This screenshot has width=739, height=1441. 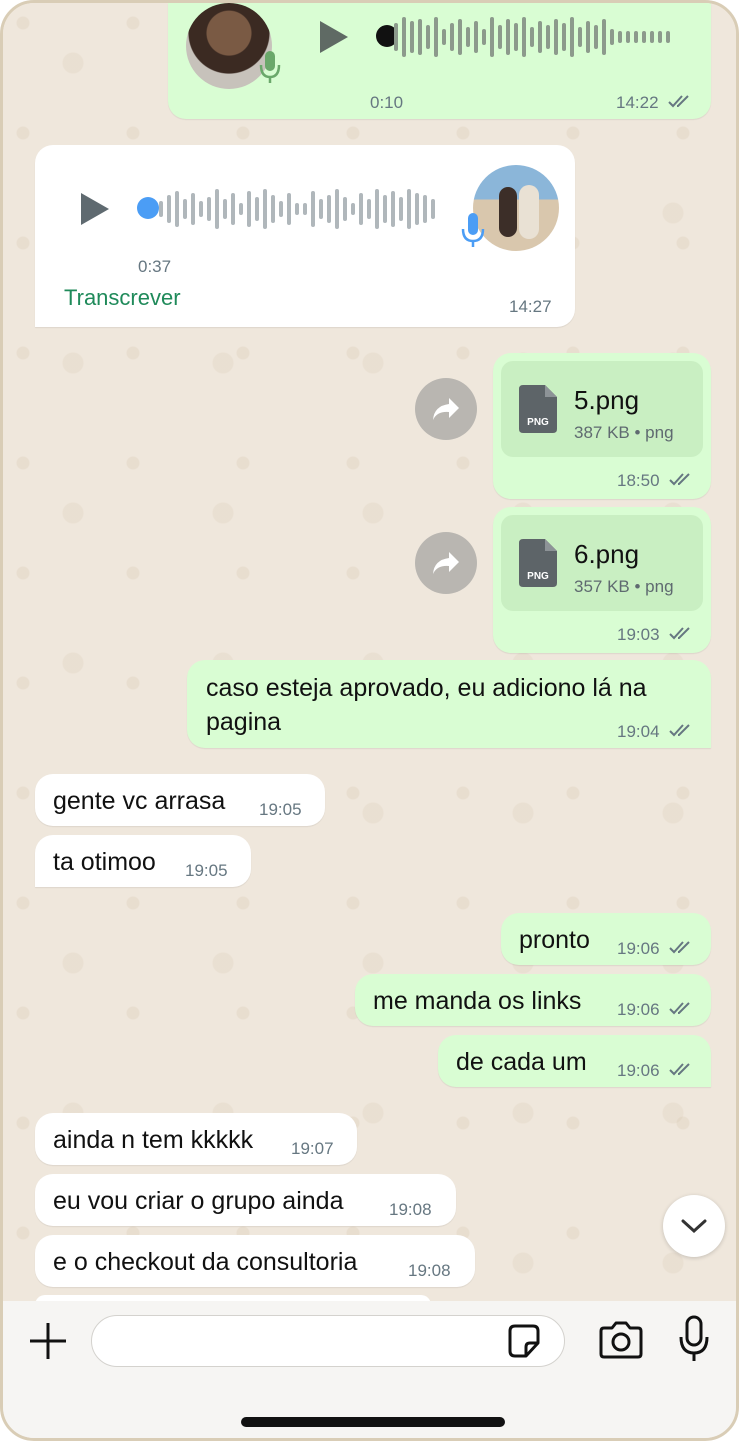 I want to click on audio-duration: 0:10, so click(x=387, y=102).